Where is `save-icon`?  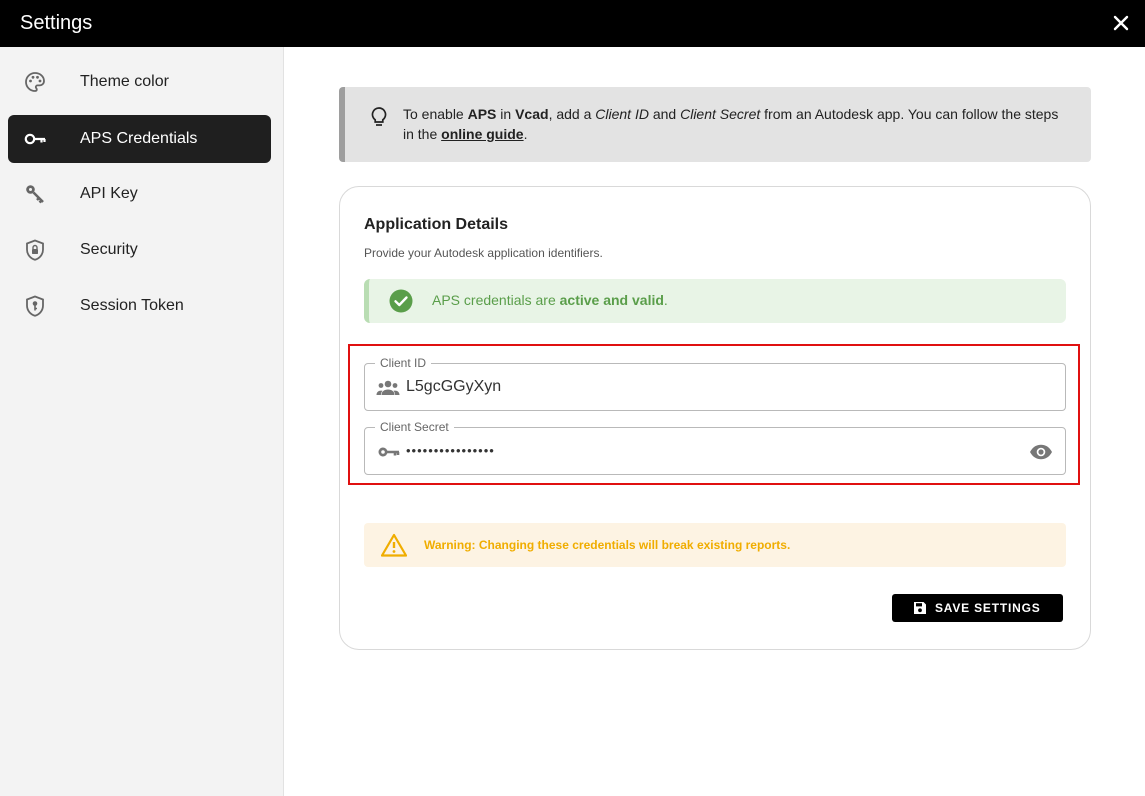 save-icon is located at coordinates (920, 608).